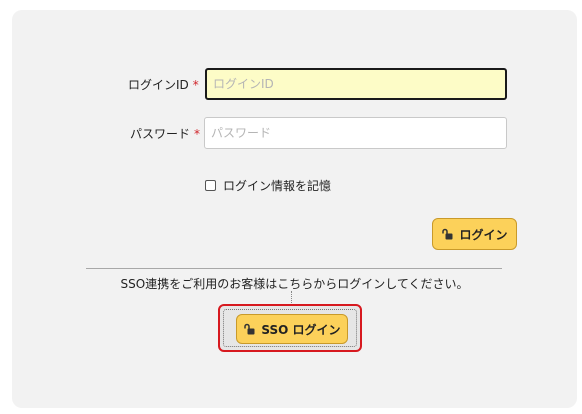  I want to click on login-id-label: ログインID *, so click(163, 84).